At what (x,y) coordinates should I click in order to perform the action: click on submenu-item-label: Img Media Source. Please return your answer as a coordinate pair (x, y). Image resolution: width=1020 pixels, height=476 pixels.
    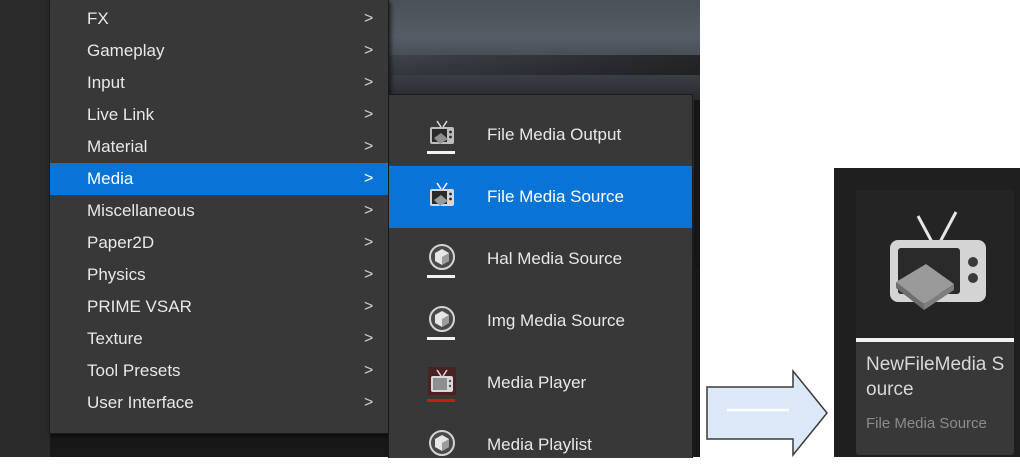
    Looking at the image, I should click on (556, 320).